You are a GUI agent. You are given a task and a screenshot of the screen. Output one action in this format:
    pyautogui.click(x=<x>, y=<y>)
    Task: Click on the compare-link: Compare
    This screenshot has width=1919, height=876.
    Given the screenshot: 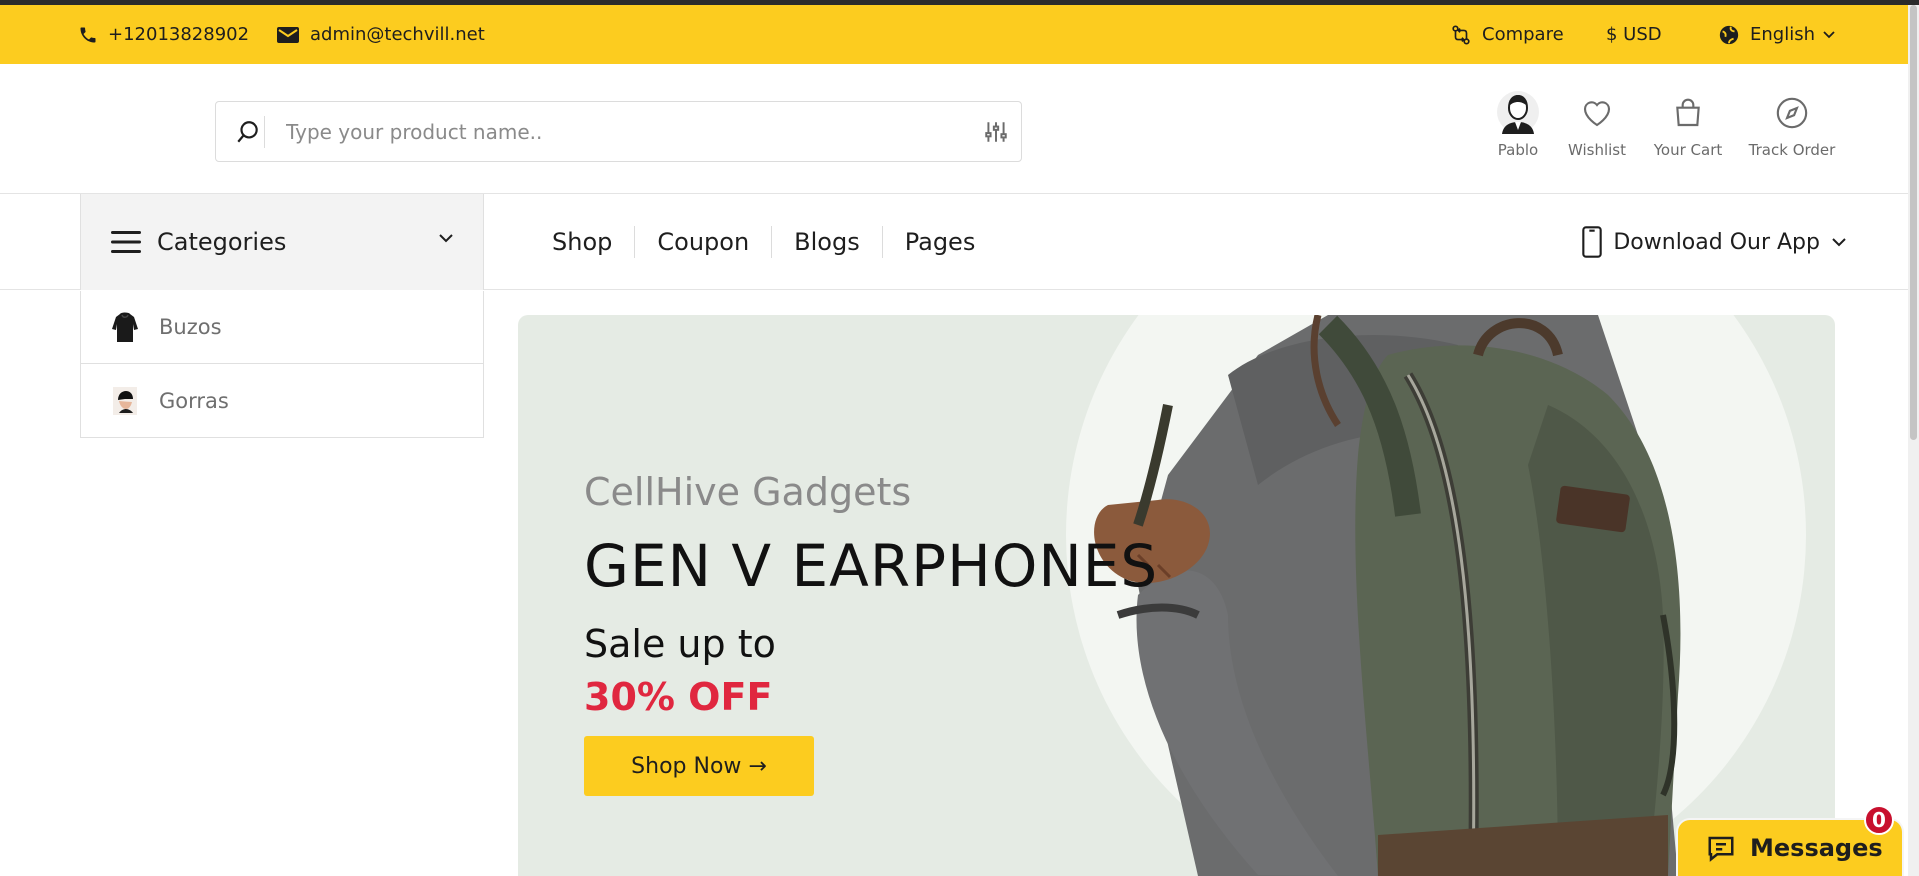 What is the action you would take?
    pyautogui.click(x=1507, y=34)
    